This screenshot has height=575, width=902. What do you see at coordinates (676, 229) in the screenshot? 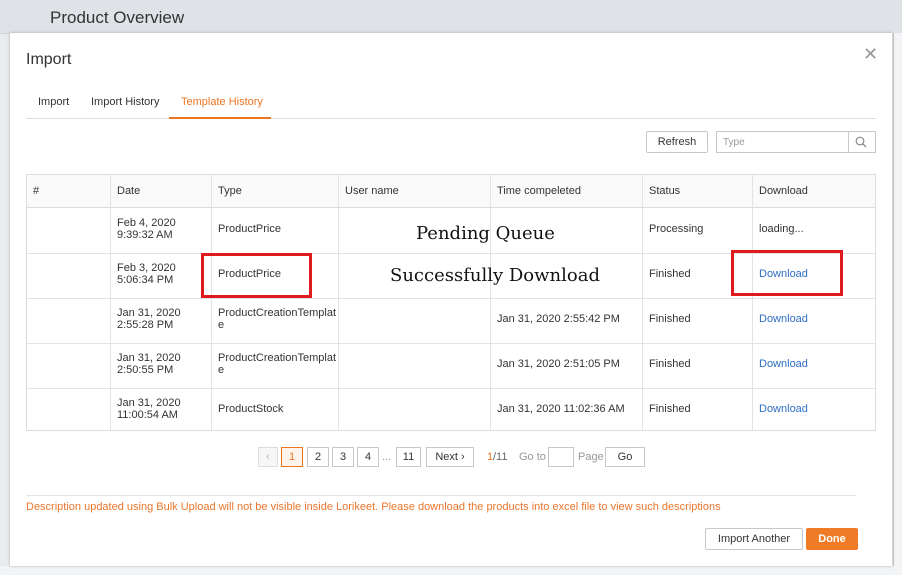
I see `row-status: Processing` at bounding box center [676, 229].